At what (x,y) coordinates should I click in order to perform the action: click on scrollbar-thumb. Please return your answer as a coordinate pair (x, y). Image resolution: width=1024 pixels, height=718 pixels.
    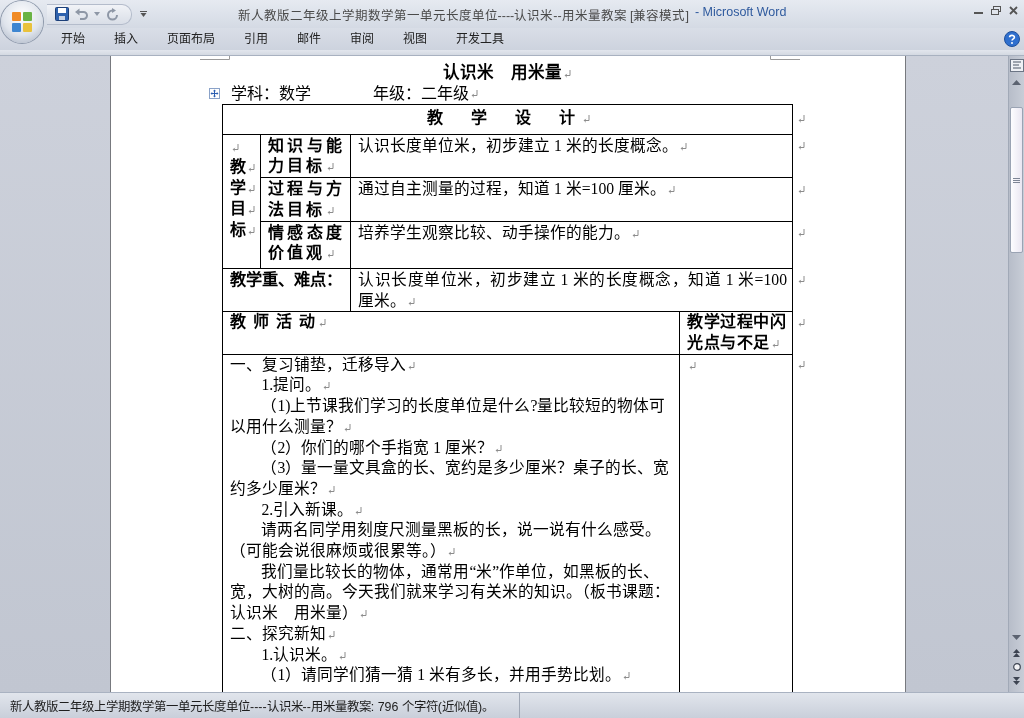
    Looking at the image, I should click on (1016, 180).